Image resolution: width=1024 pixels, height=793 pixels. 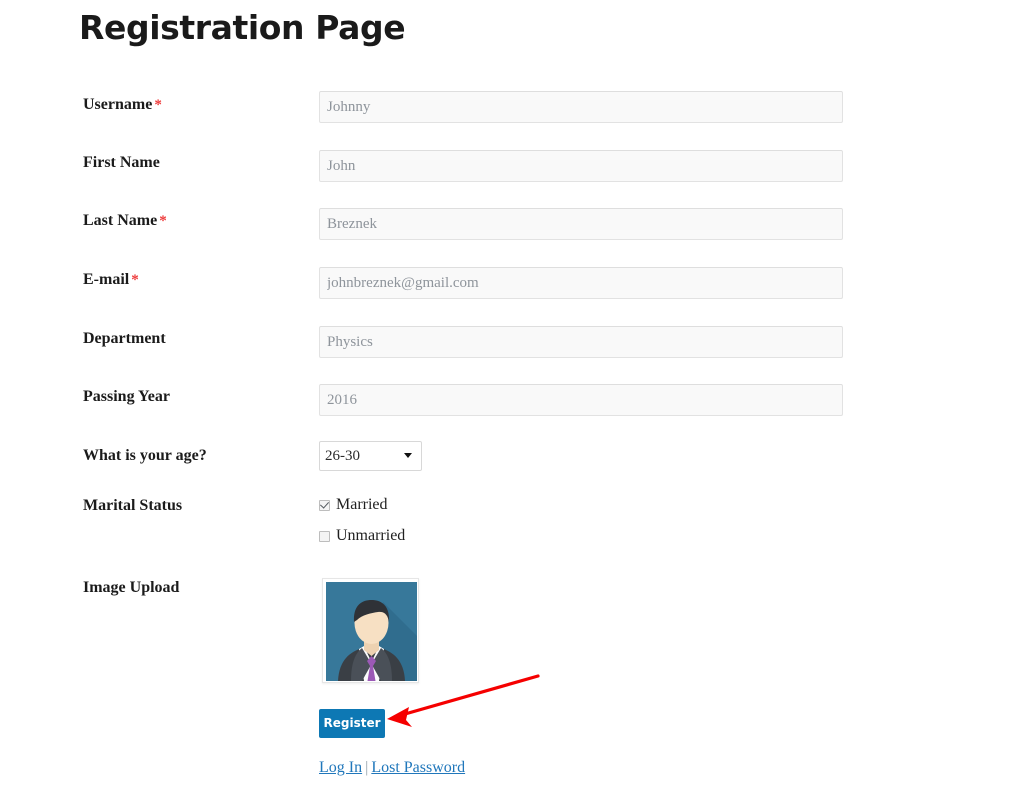 What do you see at coordinates (340, 767) in the screenshot?
I see `login-link: Log In` at bounding box center [340, 767].